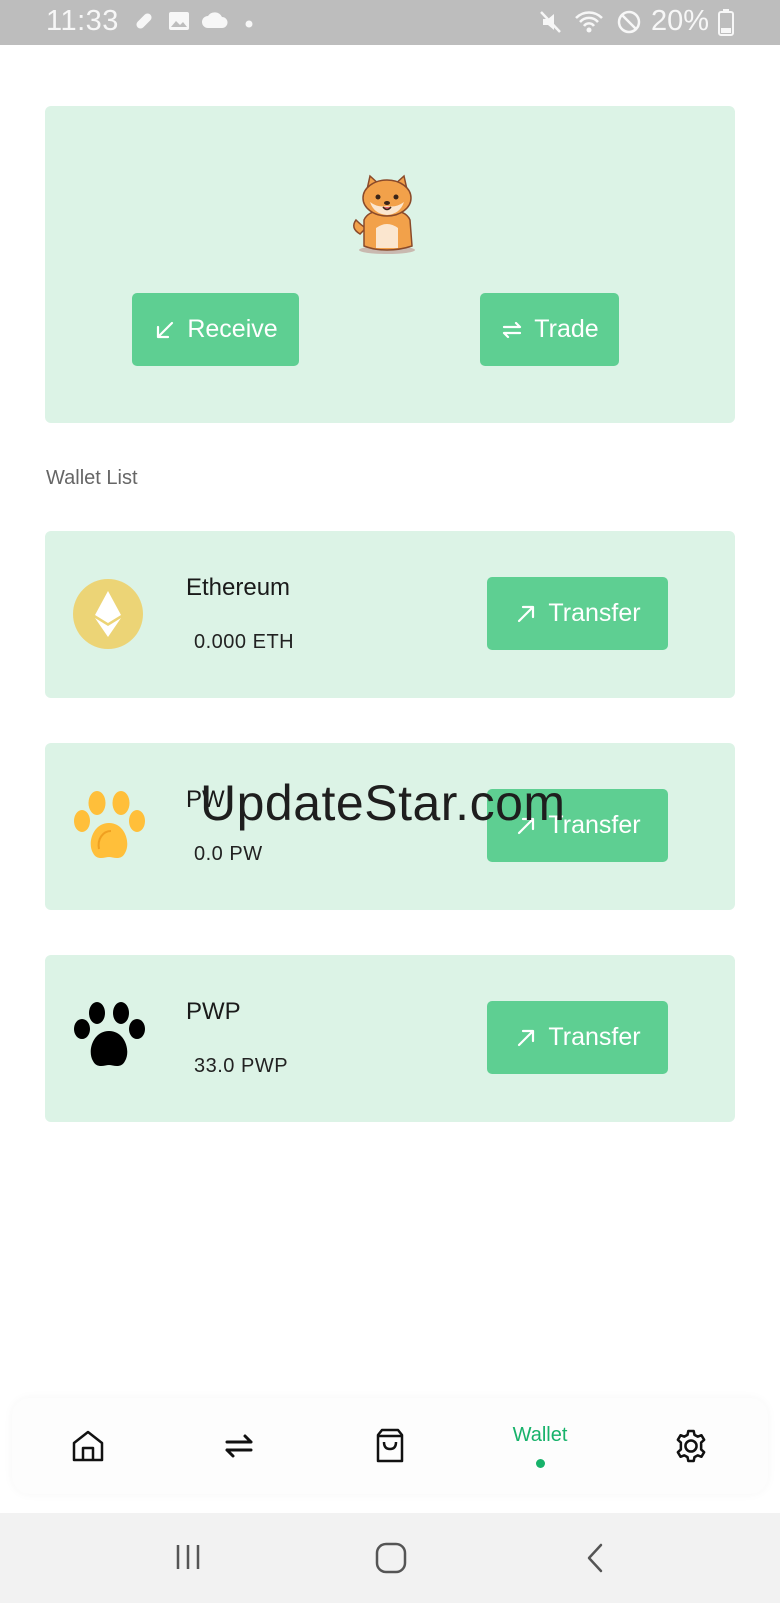 The height and width of the screenshot is (1603, 780). What do you see at coordinates (179, 23) in the screenshot?
I see `image-icon` at bounding box center [179, 23].